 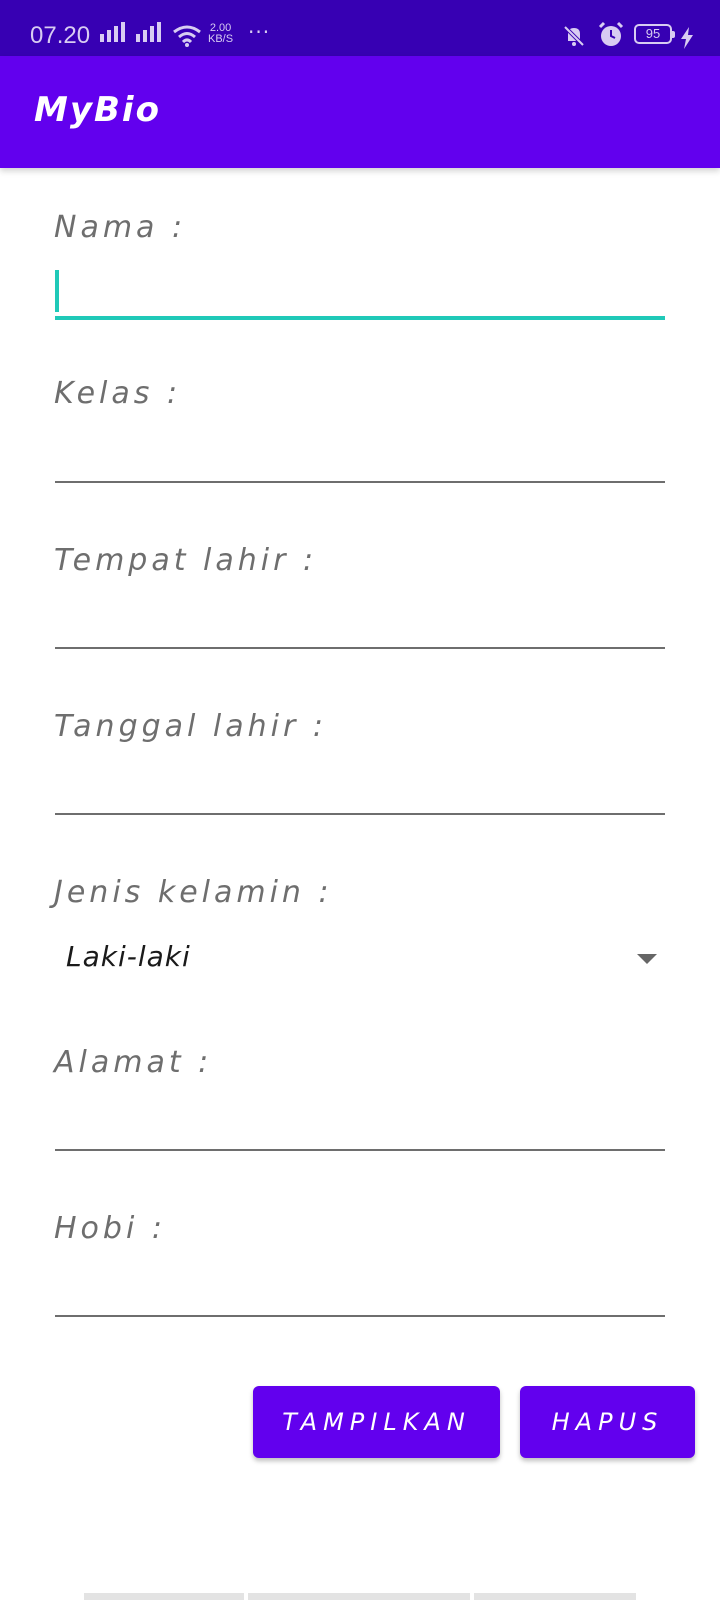 I want to click on alamat-label: Alamat :, so click(x=133, y=1062).